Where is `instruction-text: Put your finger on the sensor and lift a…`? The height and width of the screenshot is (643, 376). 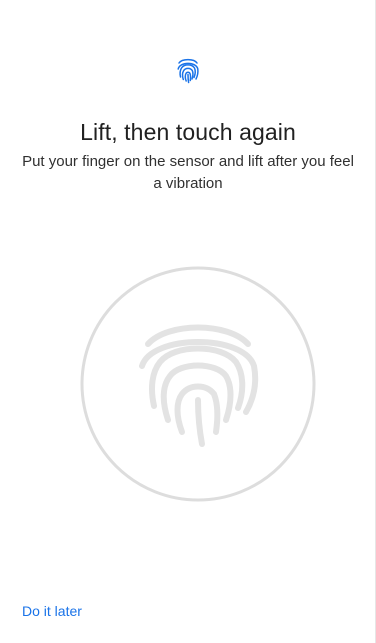
instruction-text: Put your finger on the sensor and lift a… is located at coordinates (188, 172).